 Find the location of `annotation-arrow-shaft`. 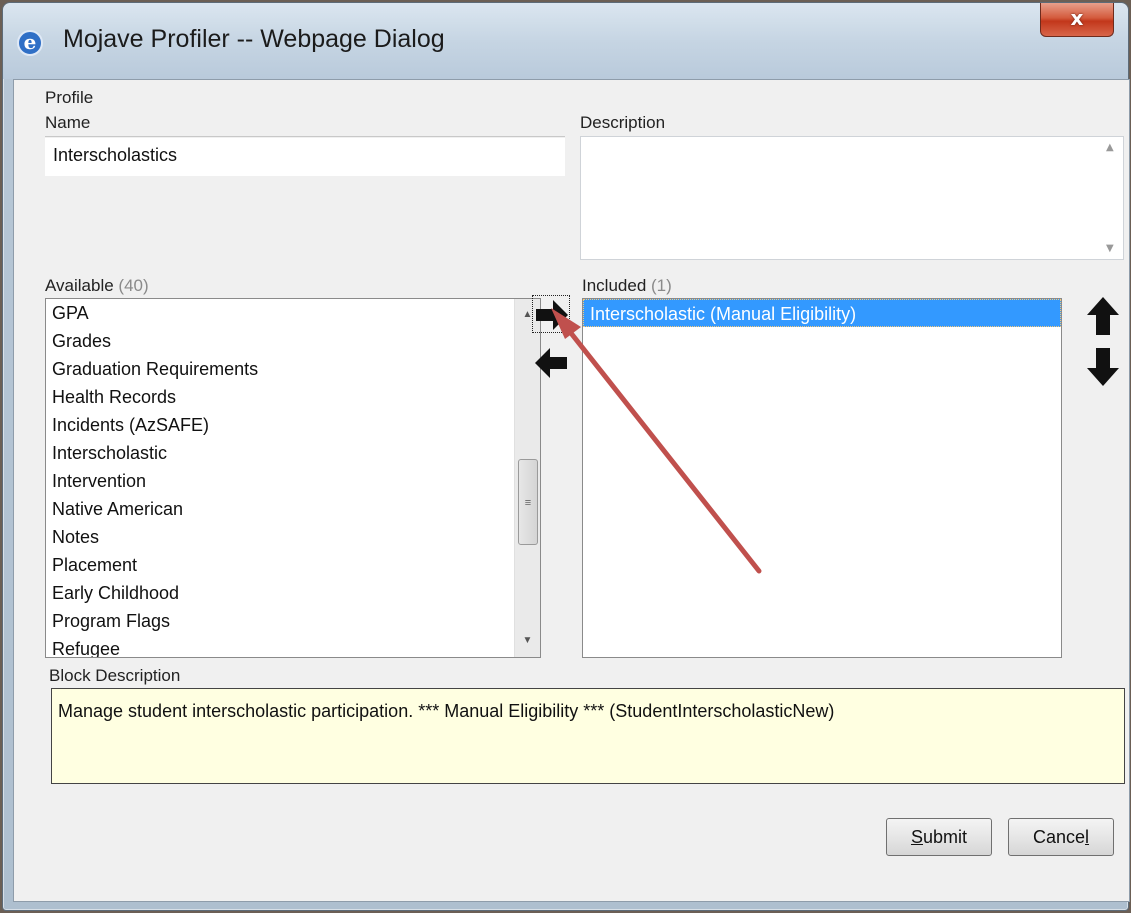

annotation-arrow-shaft is located at coordinates (661, 447).